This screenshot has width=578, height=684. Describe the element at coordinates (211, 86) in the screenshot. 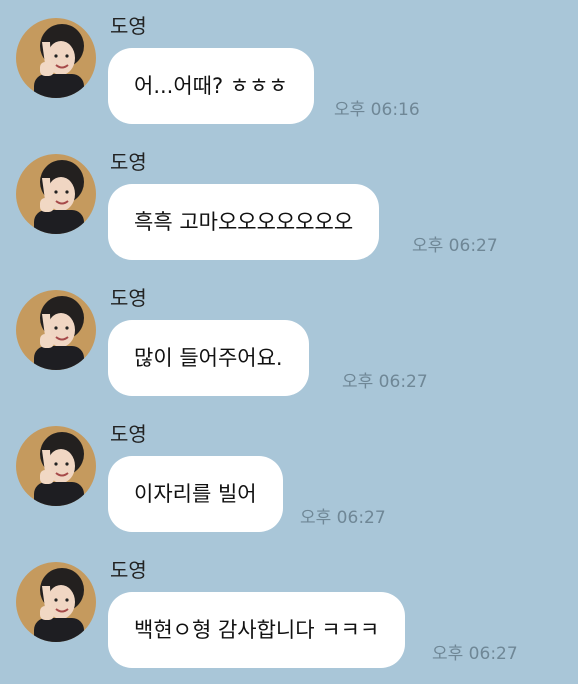

I see `message-bubble: 어...어때? ㅎㅎㅎ` at that location.